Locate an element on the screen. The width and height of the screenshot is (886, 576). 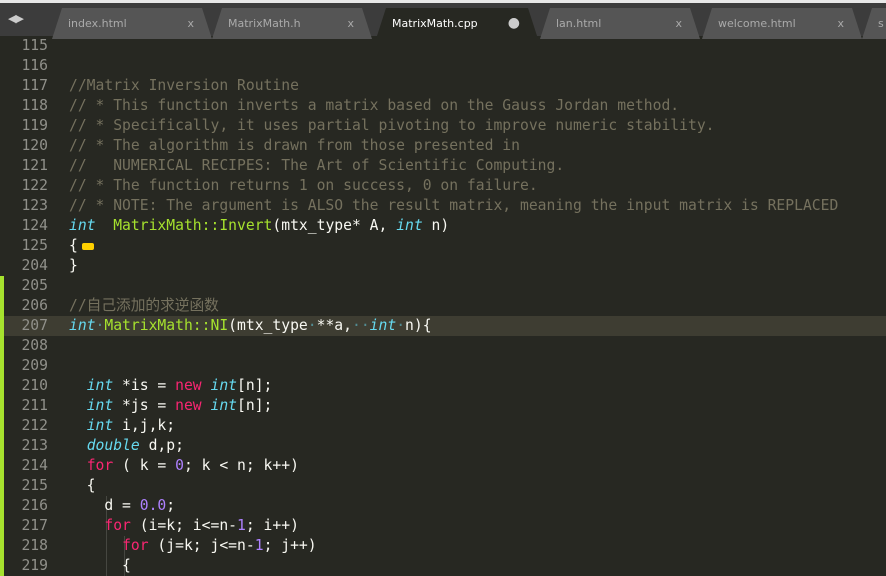
code-text: int *is = new int[n]; is located at coordinates (171, 386).